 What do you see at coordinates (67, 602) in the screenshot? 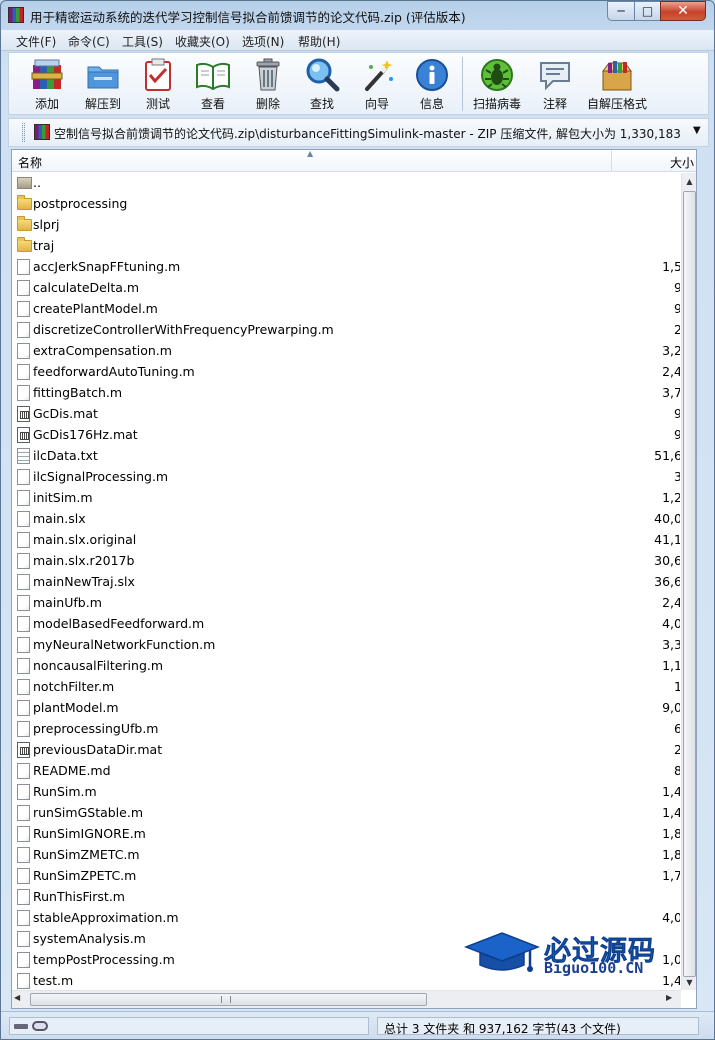
I see `file-name: mainUfb.m` at bounding box center [67, 602].